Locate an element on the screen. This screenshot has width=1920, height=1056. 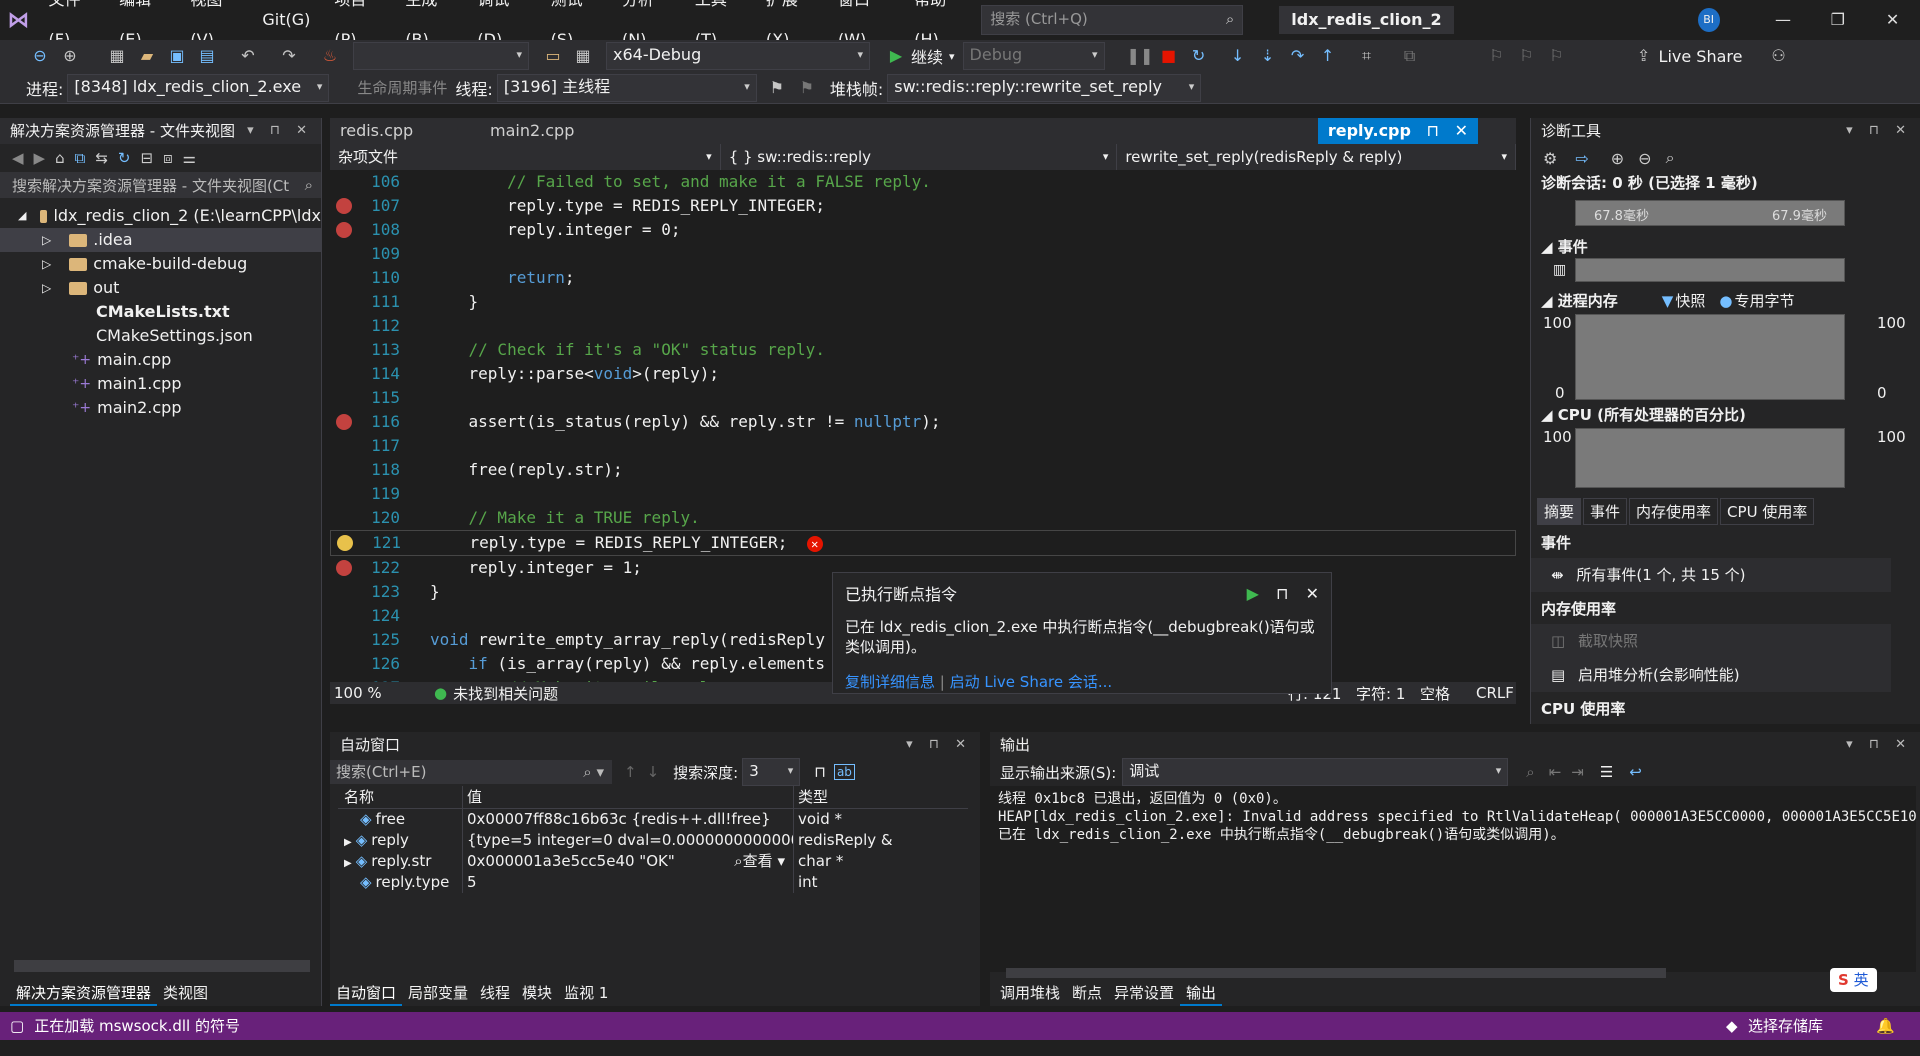
depth-combo: 3 ▾ is located at coordinates (771, 772).